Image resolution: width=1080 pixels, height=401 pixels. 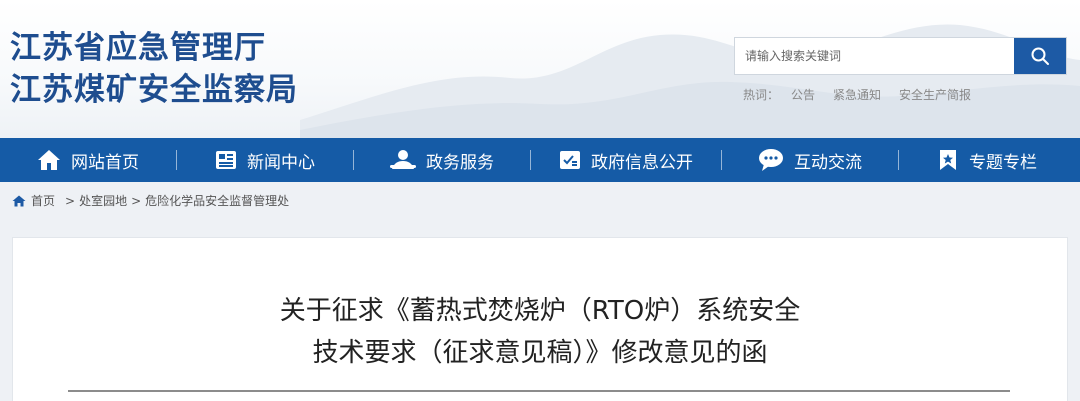 What do you see at coordinates (570, 160) in the screenshot?
I see `info-public-icon` at bounding box center [570, 160].